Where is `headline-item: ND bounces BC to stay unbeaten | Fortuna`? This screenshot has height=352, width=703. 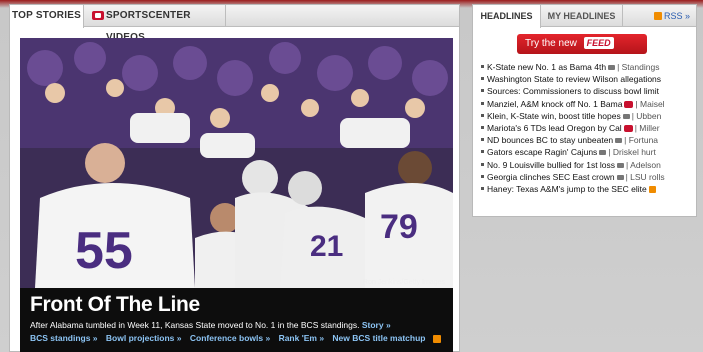
headline-item: ND bounces BC to stay unbeaten | Fortuna is located at coordinates (586, 140).